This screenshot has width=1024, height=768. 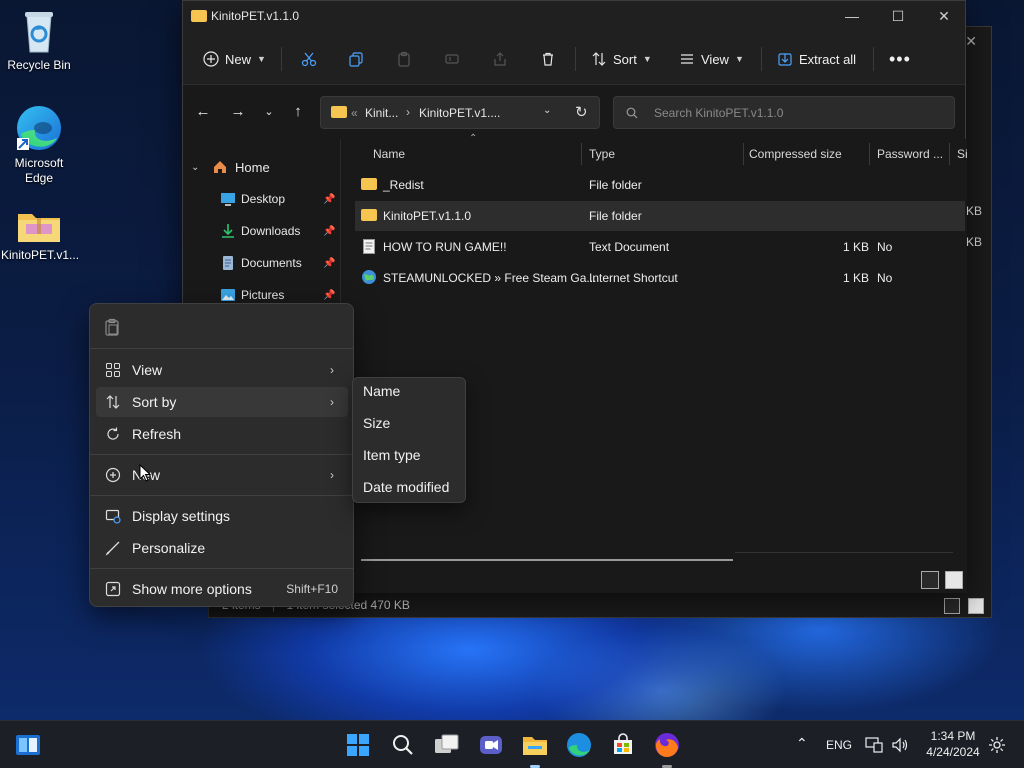 I want to click on view-button: View ▼, so click(x=711, y=59).